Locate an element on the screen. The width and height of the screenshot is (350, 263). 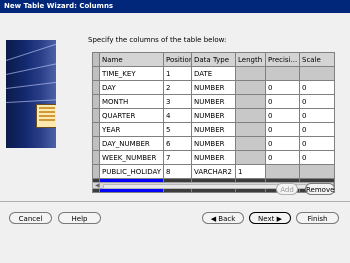
table-icon is located at coordinates (46, 116).